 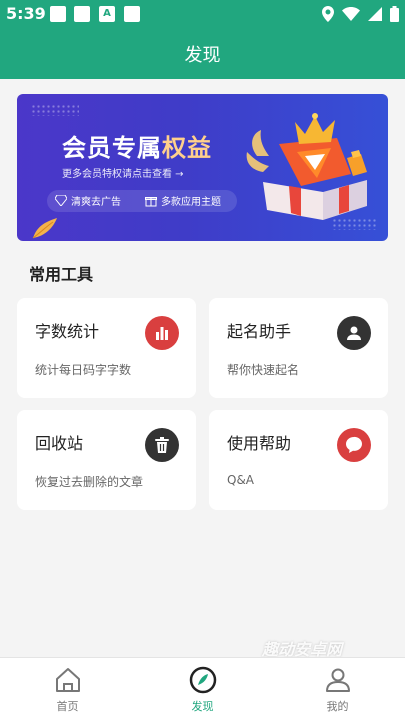 What do you see at coordinates (351, 14) in the screenshot?
I see `wifi-icon` at bounding box center [351, 14].